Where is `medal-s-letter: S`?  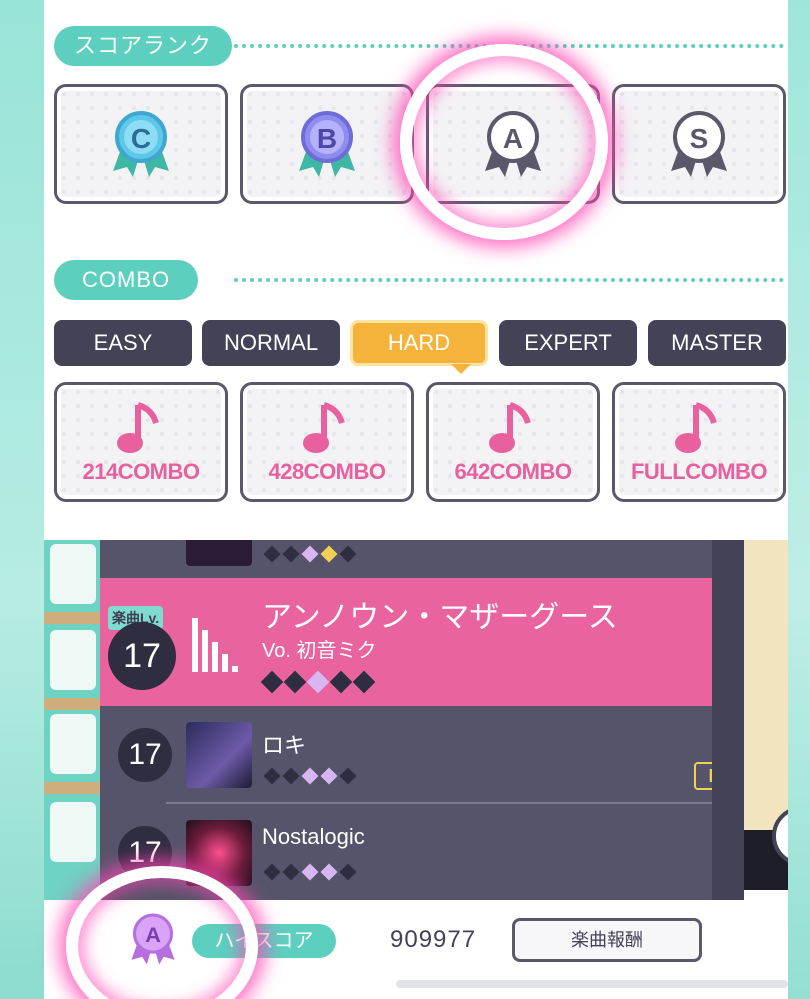
medal-s-letter: S is located at coordinates (699, 138).